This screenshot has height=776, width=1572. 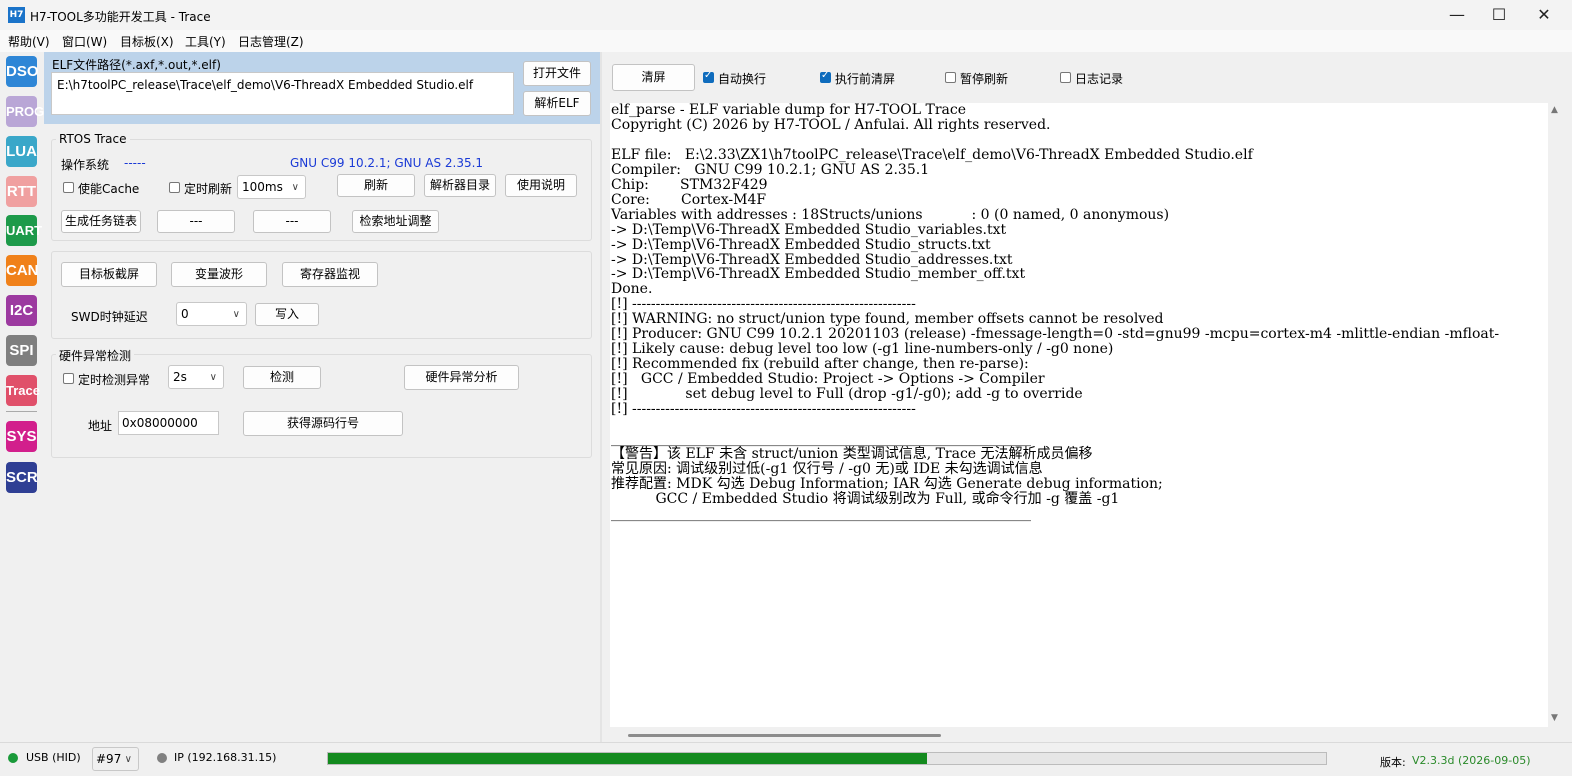 What do you see at coordinates (196, 221) in the screenshot?
I see `blank-button-1: ---` at bounding box center [196, 221].